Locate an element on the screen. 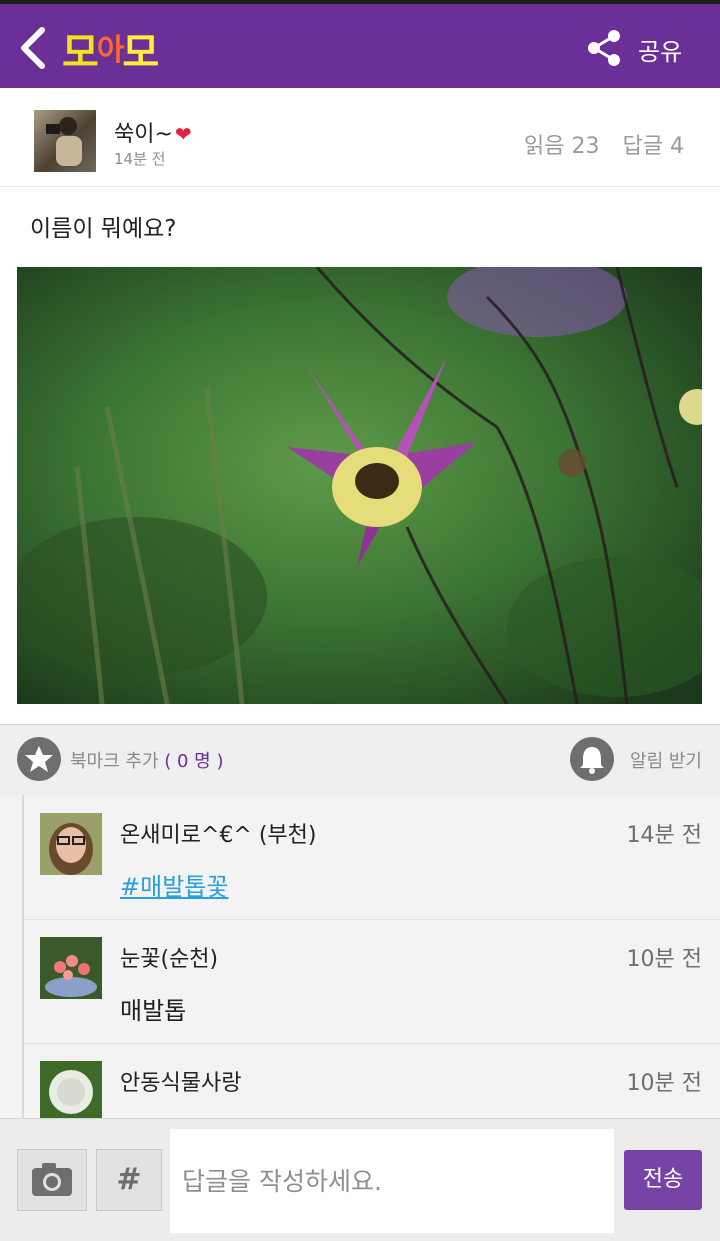 This screenshot has width=720, height=1241. comment-item: 눈꽃(순천) 10분 전 매발톱 is located at coordinates (372, 981).